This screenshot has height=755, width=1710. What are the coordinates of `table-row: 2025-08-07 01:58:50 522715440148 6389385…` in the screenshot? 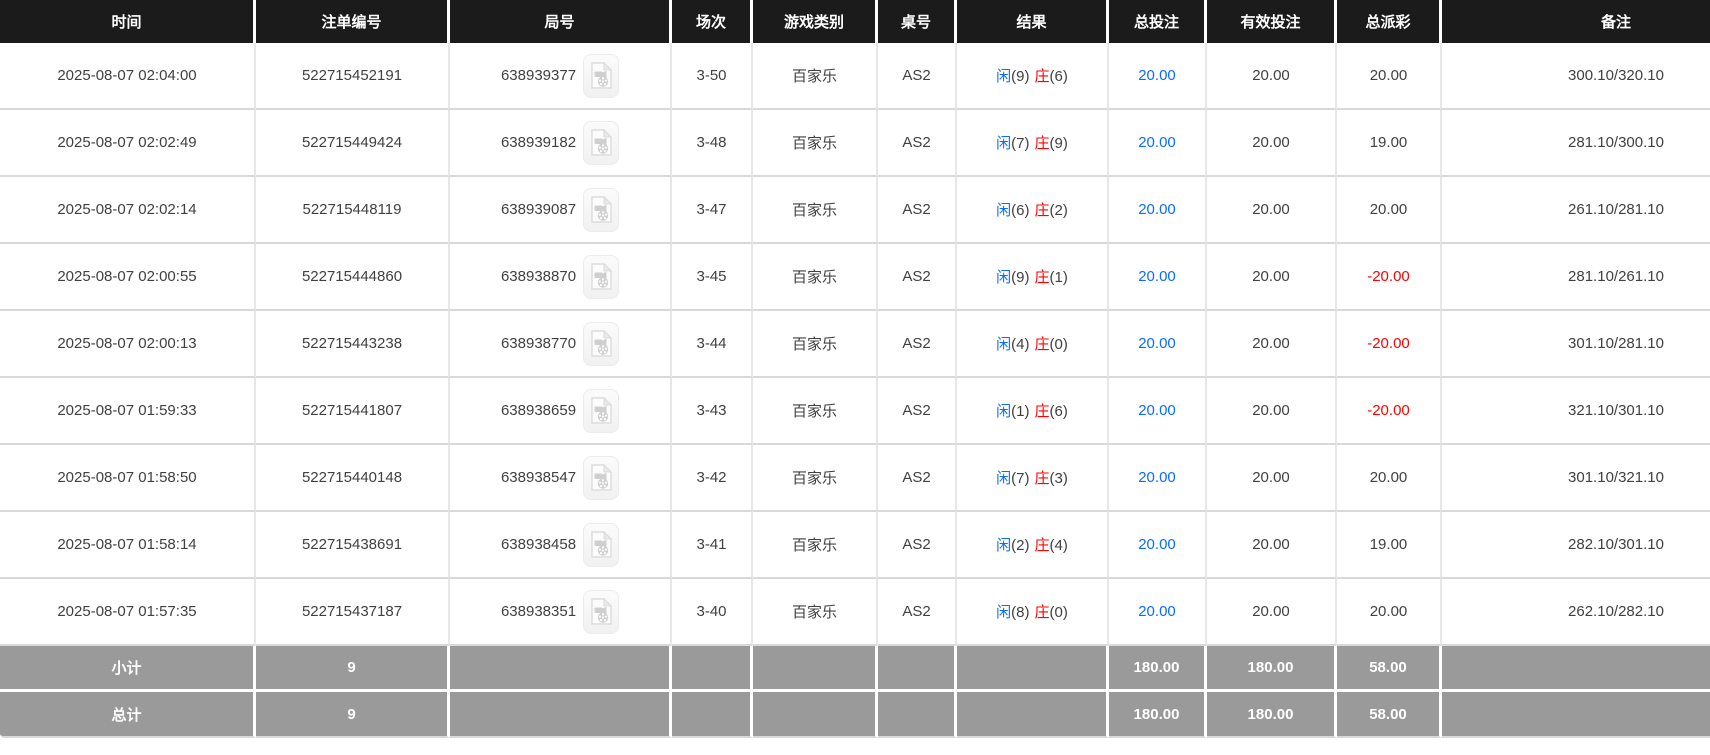 It's located at (855, 478).